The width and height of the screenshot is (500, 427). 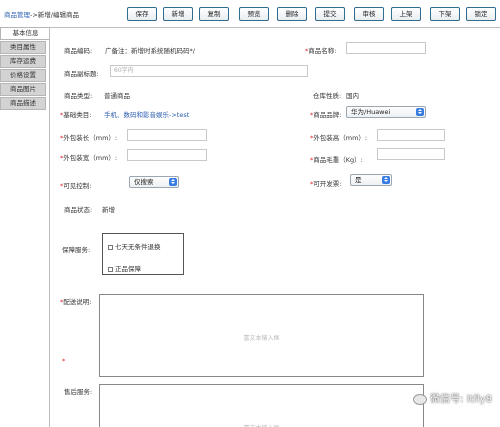 I want to click on pkg-height-label-text: 外包装高（mm）:, so click(x=340, y=138).